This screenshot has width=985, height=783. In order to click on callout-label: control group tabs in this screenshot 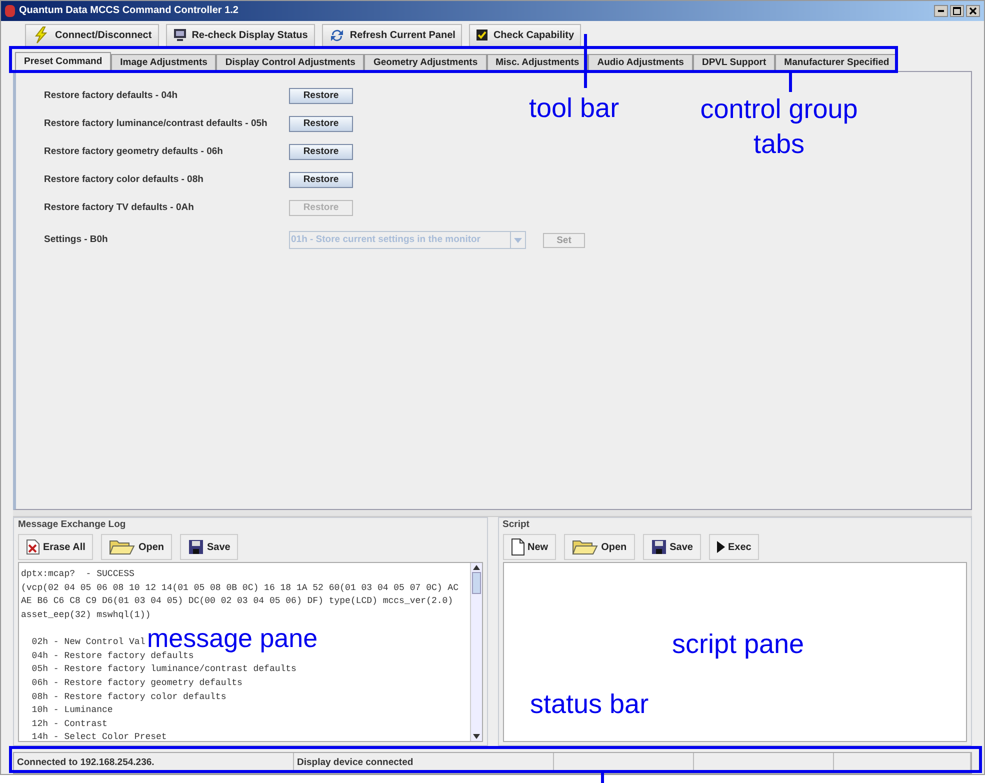, I will do `click(779, 127)`.